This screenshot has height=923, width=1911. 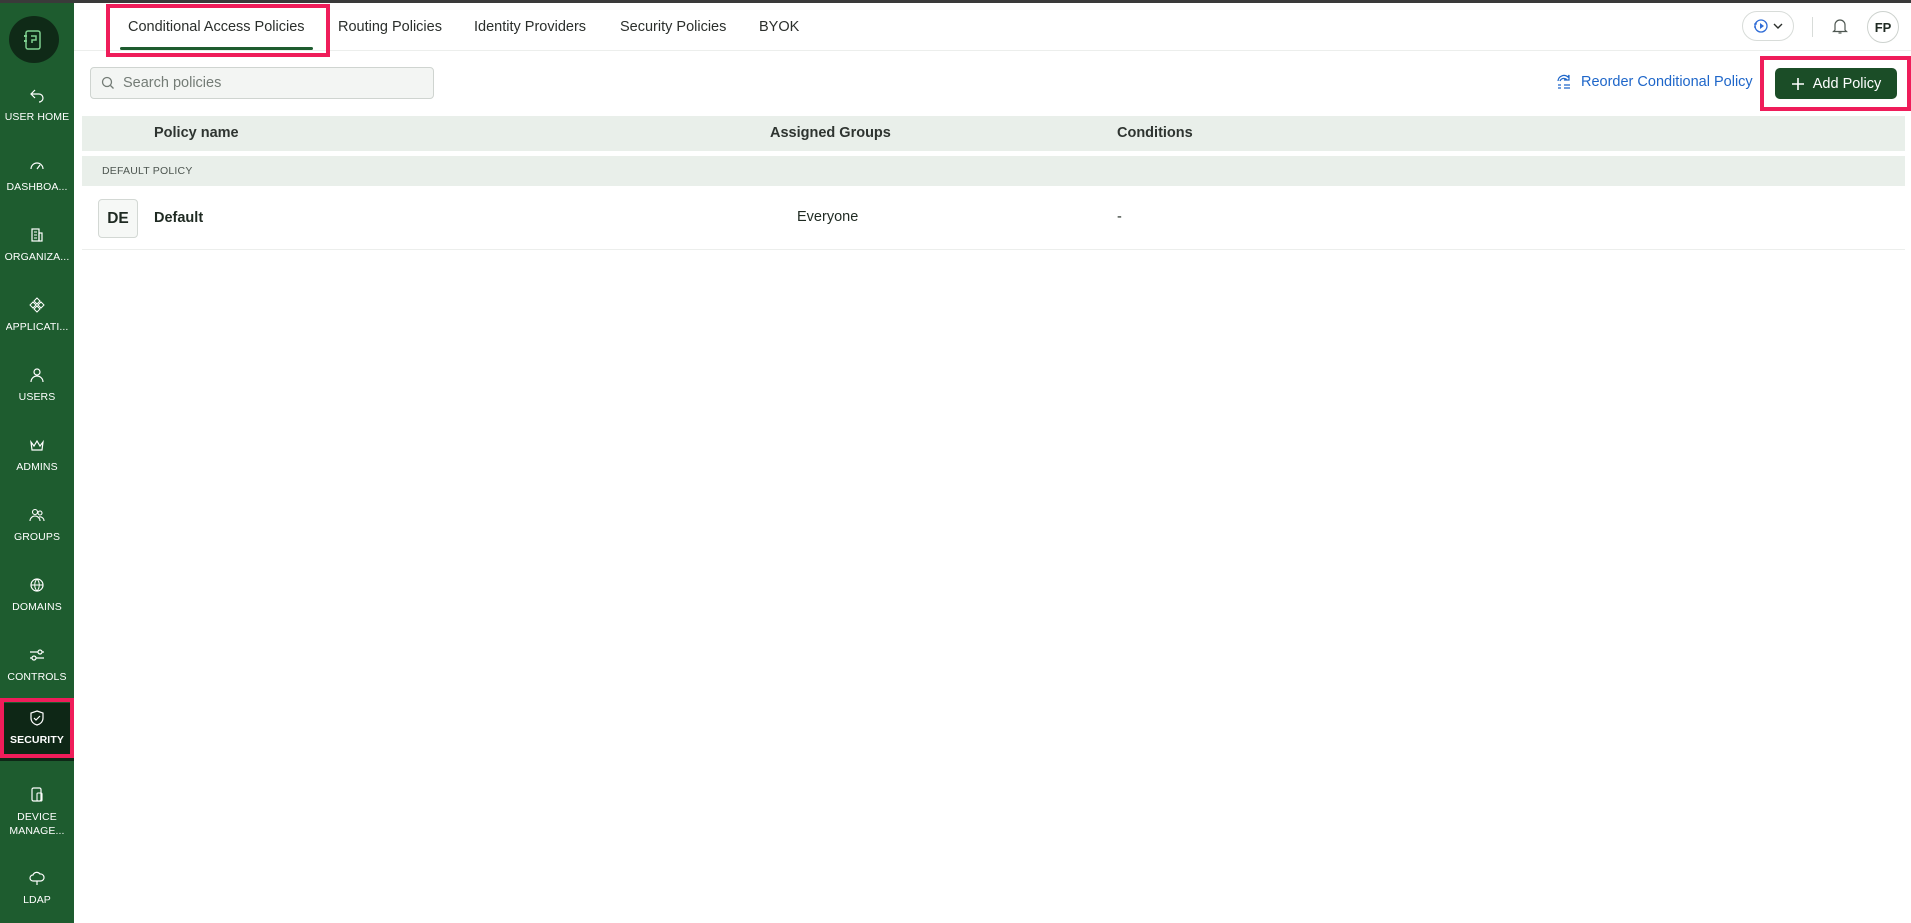 What do you see at coordinates (1812, 27) in the screenshot?
I see `header-divider` at bounding box center [1812, 27].